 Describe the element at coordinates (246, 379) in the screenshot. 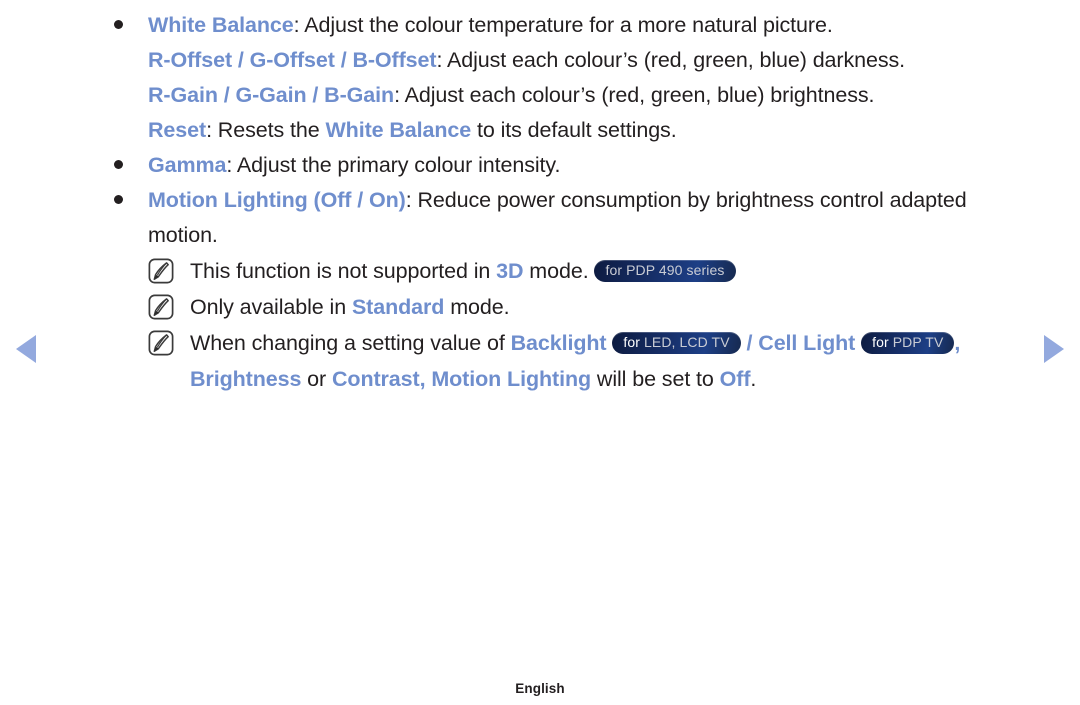

I see `highlighted-term: Brightness` at that location.